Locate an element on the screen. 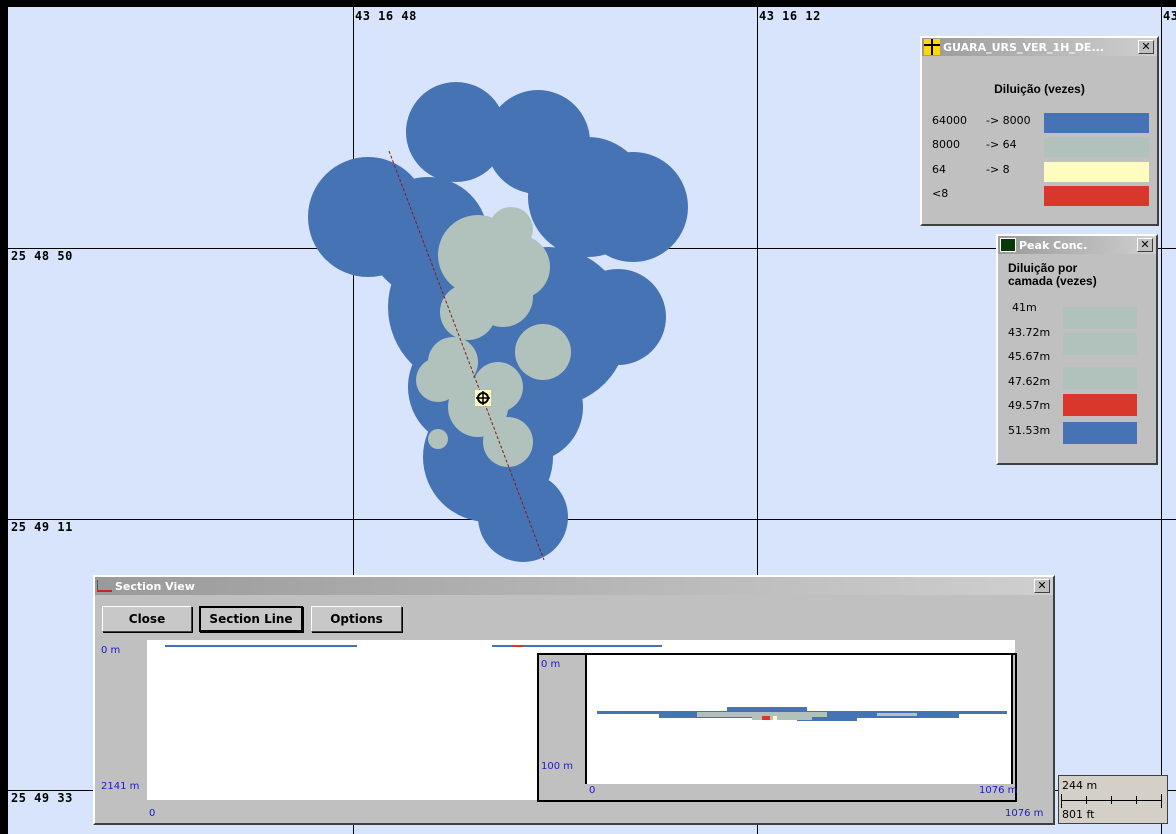 This screenshot has height=834, width=1176. scale-bar: 244 m 801 ft is located at coordinates (1113, 799).